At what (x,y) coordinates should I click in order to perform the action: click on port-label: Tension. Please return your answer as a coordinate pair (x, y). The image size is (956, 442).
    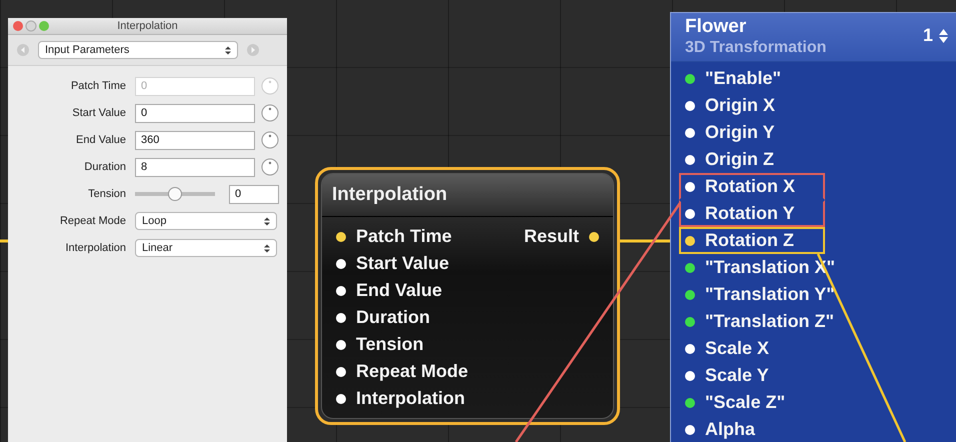
    Looking at the image, I should click on (390, 344).